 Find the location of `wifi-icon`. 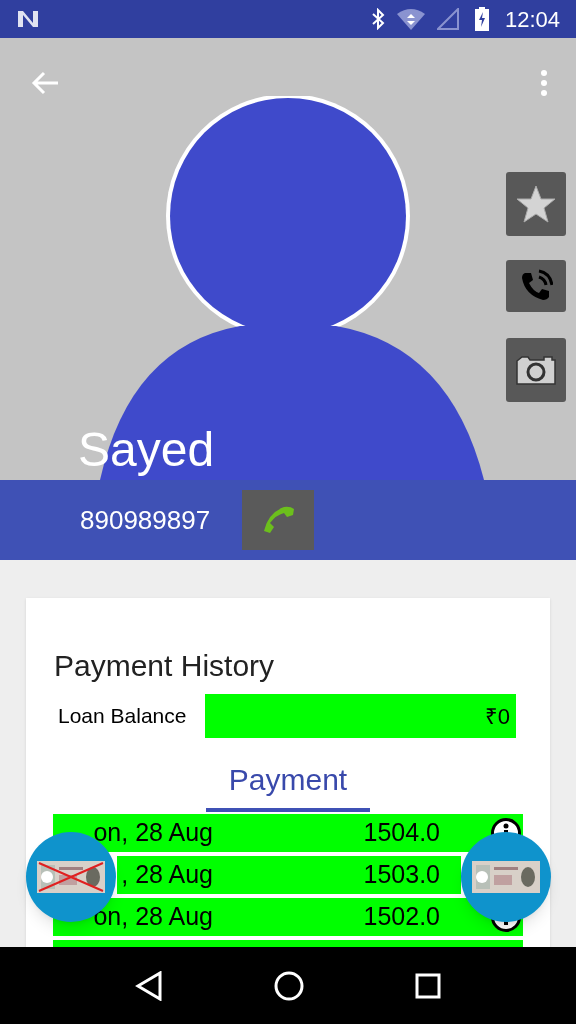

wifi-icon is located at coordinates (410, 19).